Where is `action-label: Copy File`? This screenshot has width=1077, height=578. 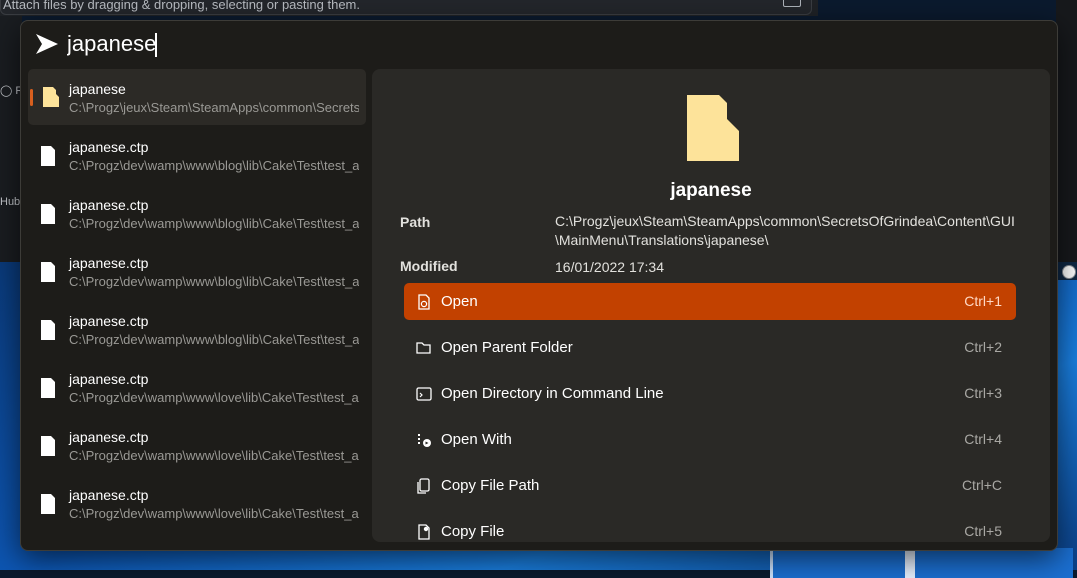
action-label: Copy File is located at coordinates (473, 531).